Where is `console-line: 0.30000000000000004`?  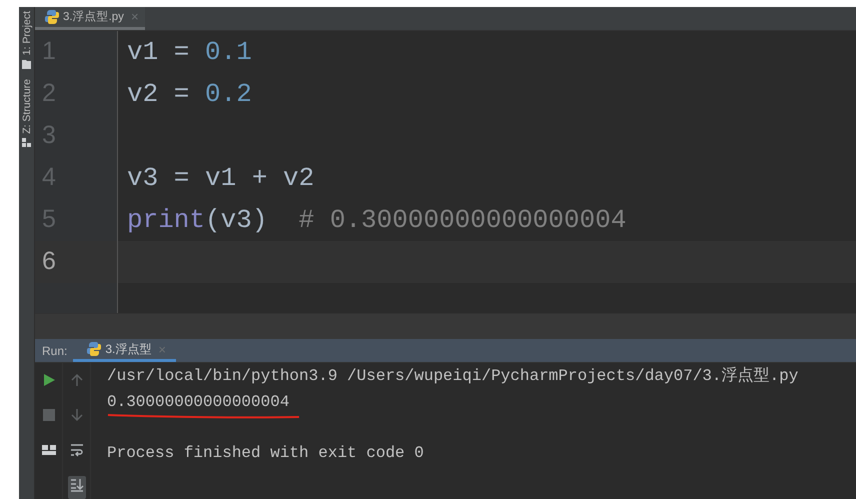 console-line: 0.30000000000000004 is located at coordinates (198, 402).